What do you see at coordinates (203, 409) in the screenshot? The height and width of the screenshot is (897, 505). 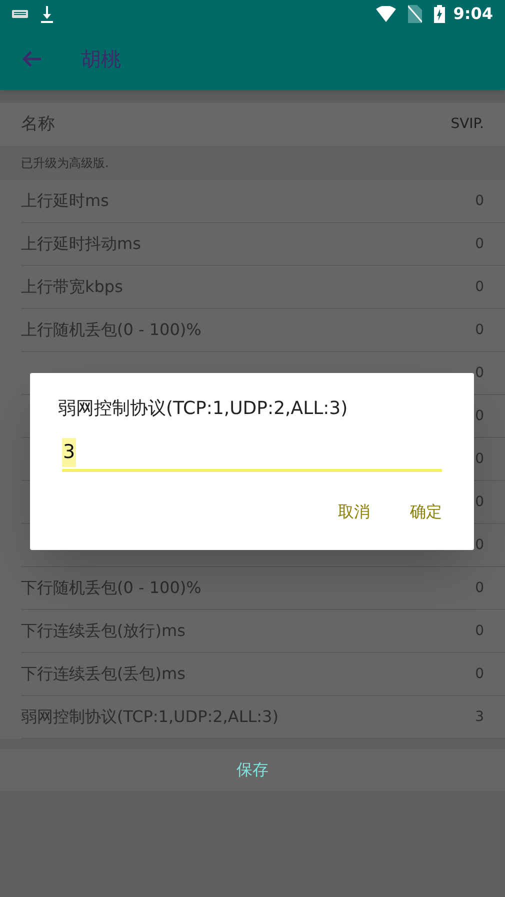 I see `dialog-title: 弱网控制协议(TCP:1,UDP:2,ALL:3)` at bounding box center [203, 409].